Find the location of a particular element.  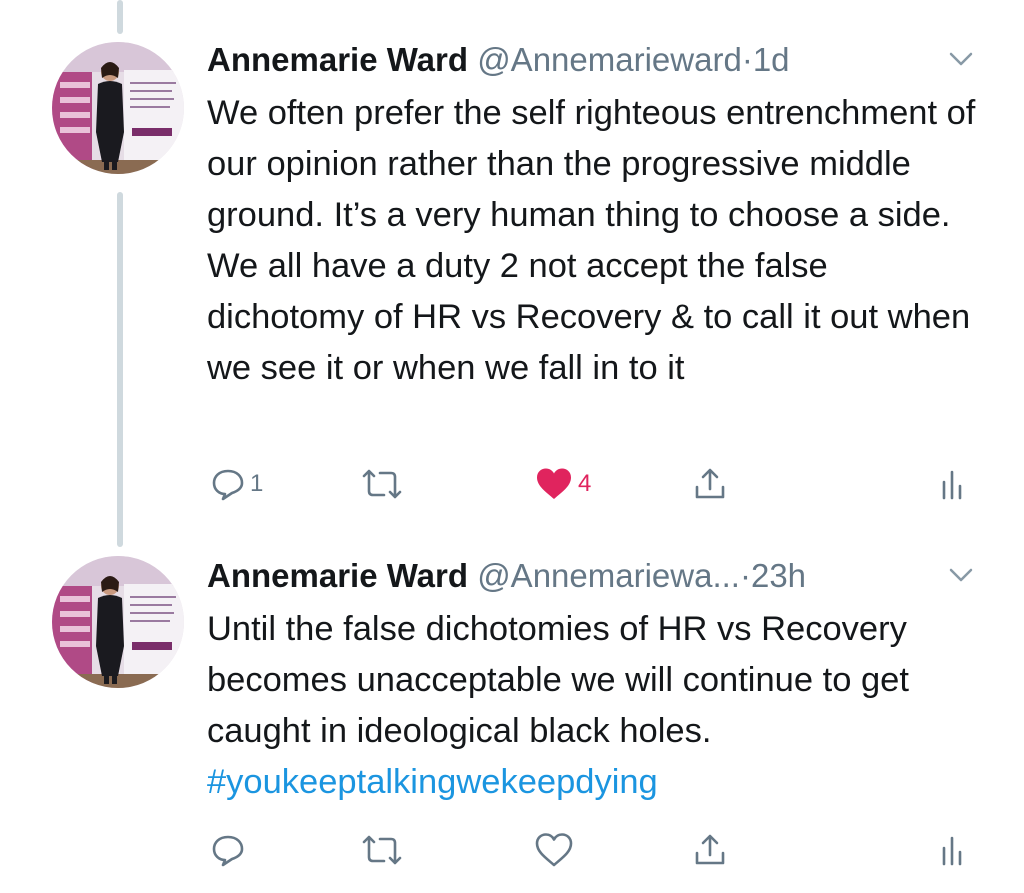

reply-button is located at coordinates (230, 850).